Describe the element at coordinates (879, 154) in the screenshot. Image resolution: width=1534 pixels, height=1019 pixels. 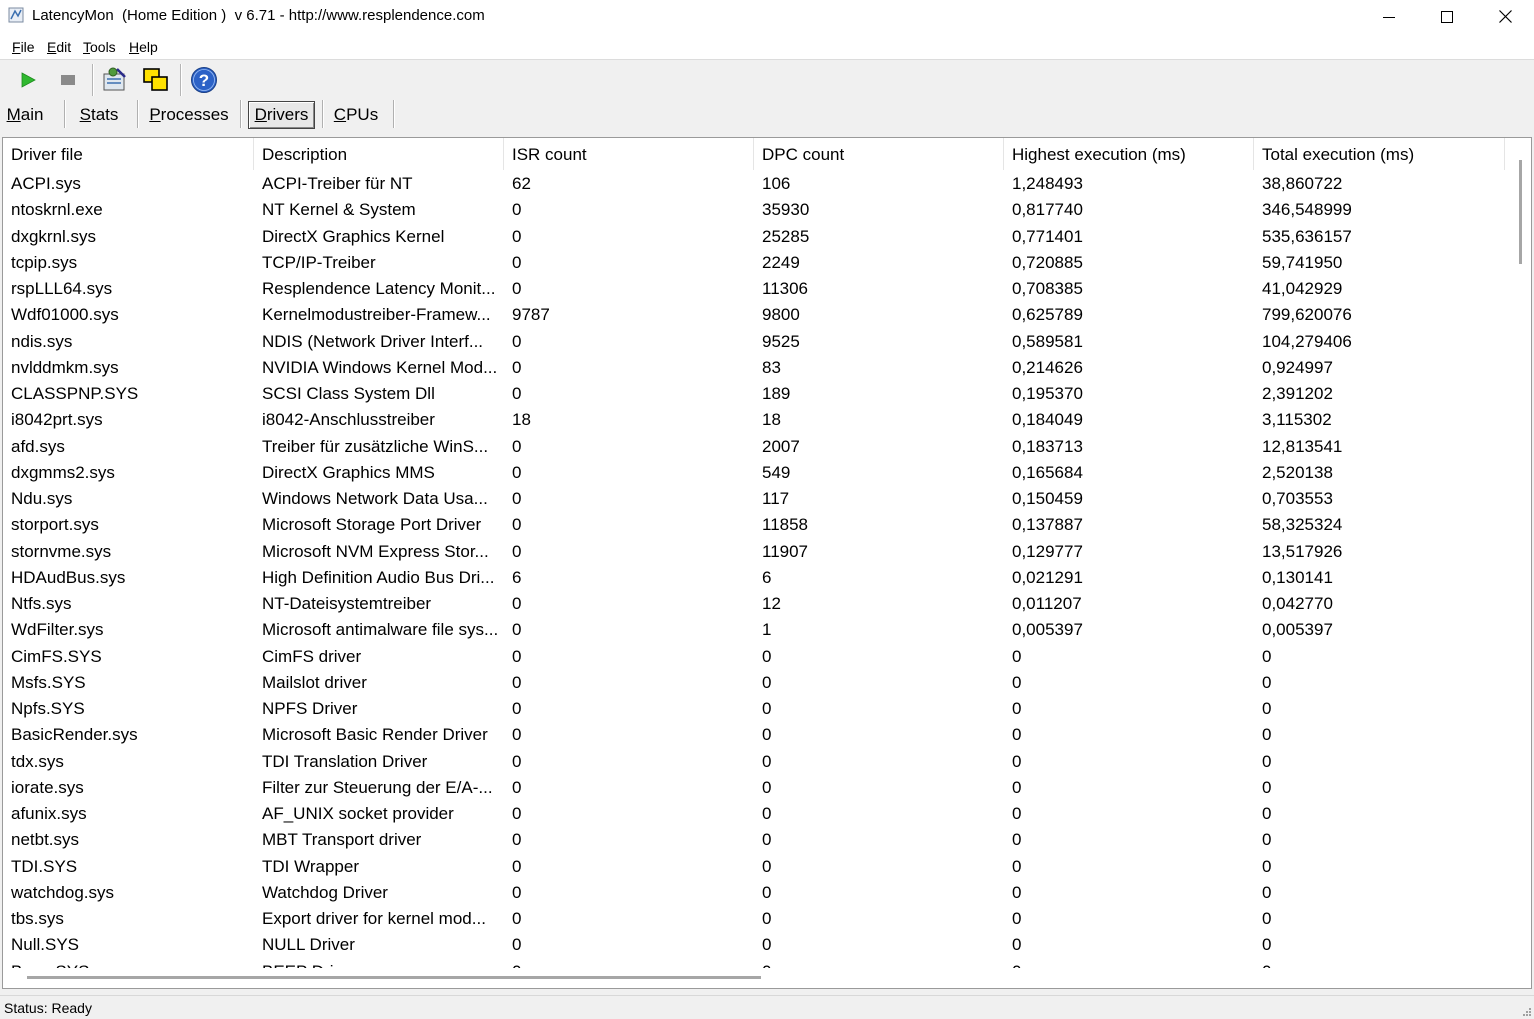
I see `column-header-dpc-count: DPC count` at that location.